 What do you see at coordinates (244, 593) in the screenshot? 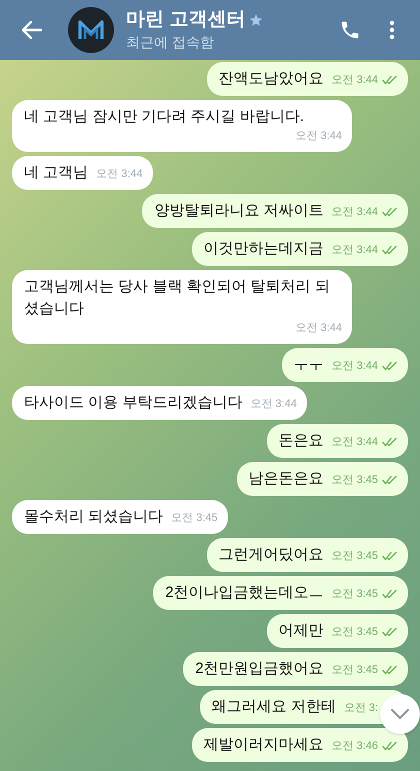
I see `message-text: 2천이나입금했는데오ㅡ` at bounding box center [244, 593].